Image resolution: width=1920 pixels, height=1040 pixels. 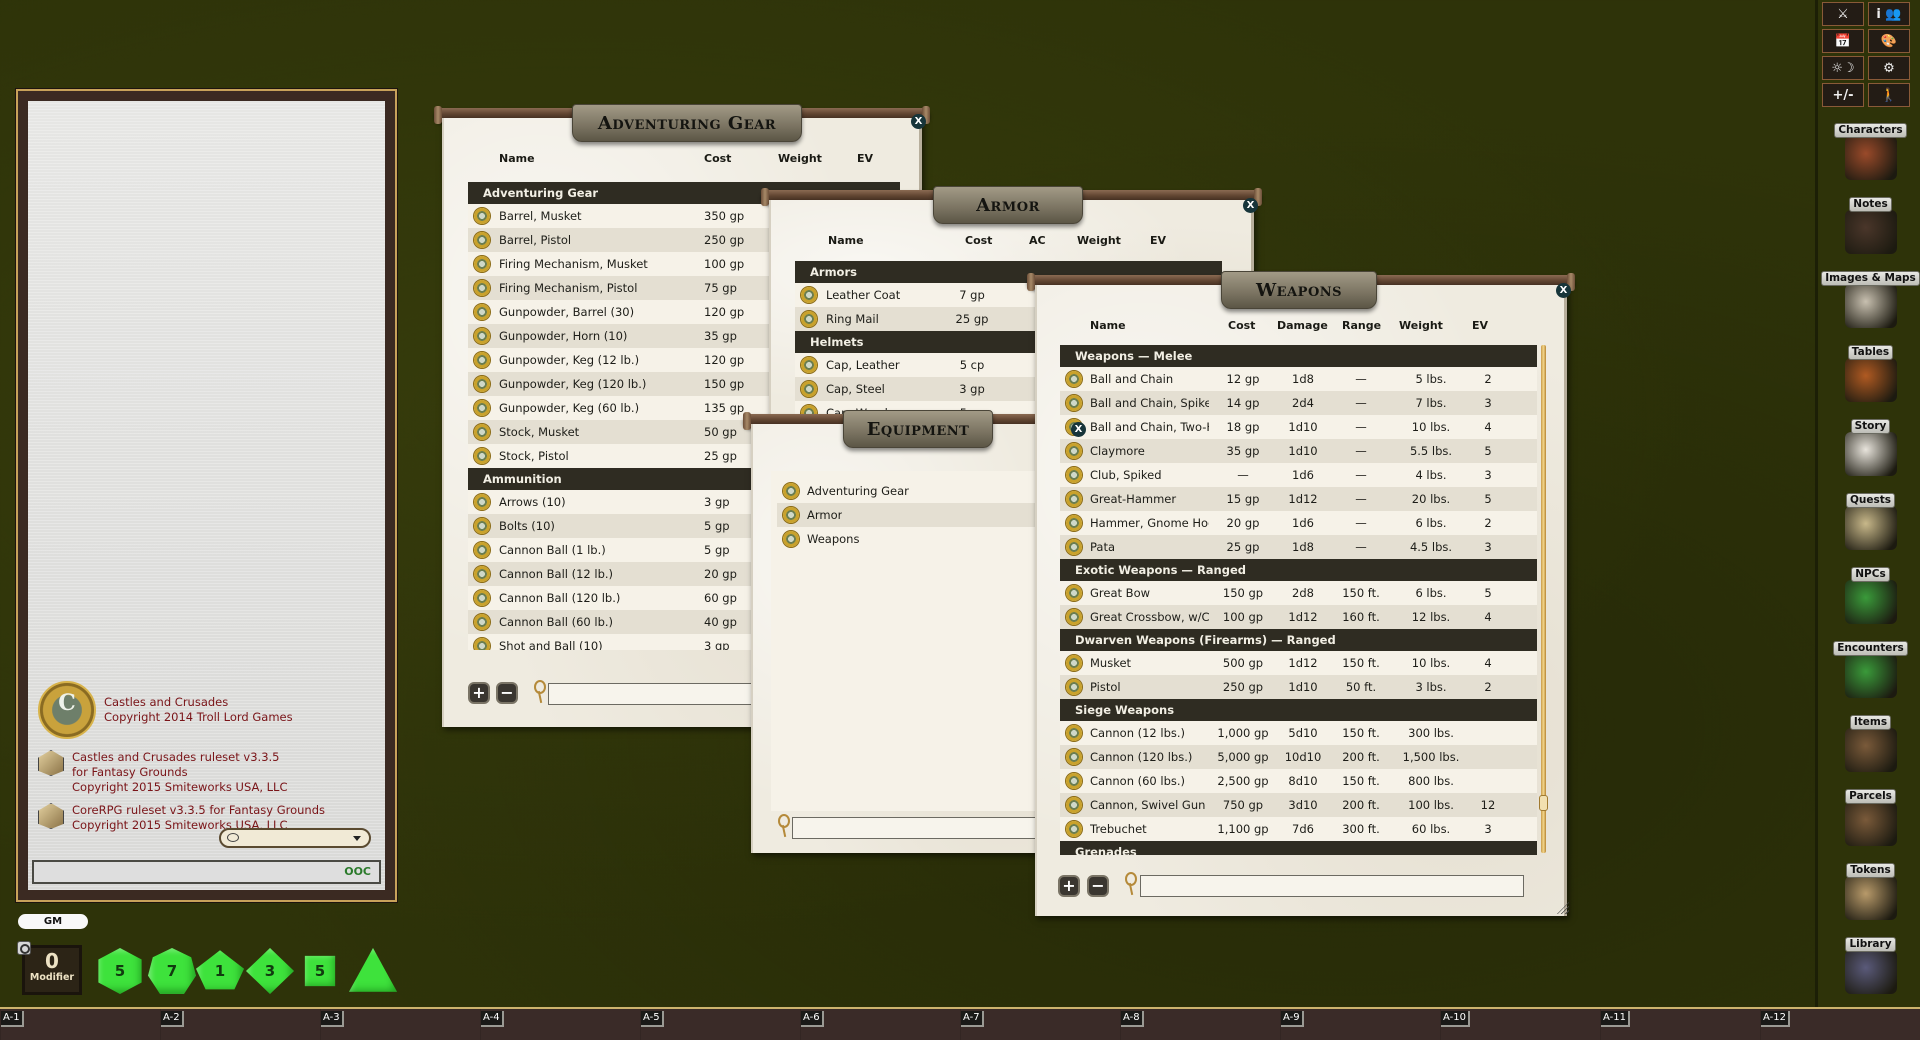 What do you see at coordinates (206, 872) in the screenshot?
I see `chat-input: OOC` at bounding box center [206, 872].